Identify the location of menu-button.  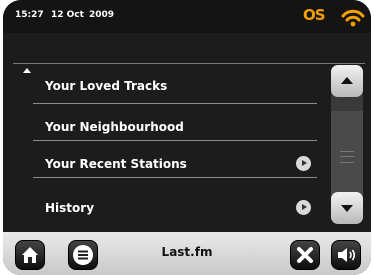
(83, 255).